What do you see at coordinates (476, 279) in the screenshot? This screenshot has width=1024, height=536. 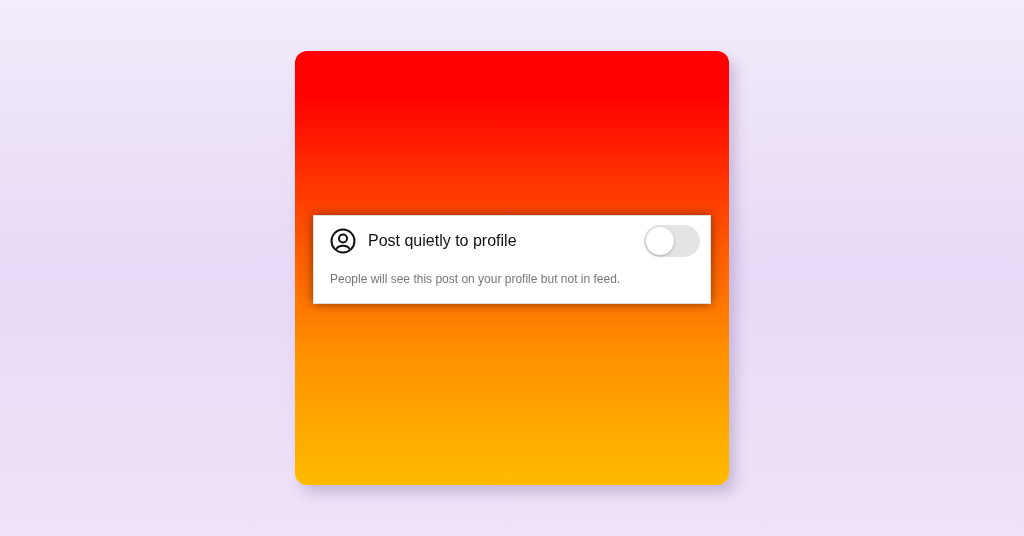 I see `setting-description: People will see this post on your profile but not in feed.` at bounding box center [476, 279].